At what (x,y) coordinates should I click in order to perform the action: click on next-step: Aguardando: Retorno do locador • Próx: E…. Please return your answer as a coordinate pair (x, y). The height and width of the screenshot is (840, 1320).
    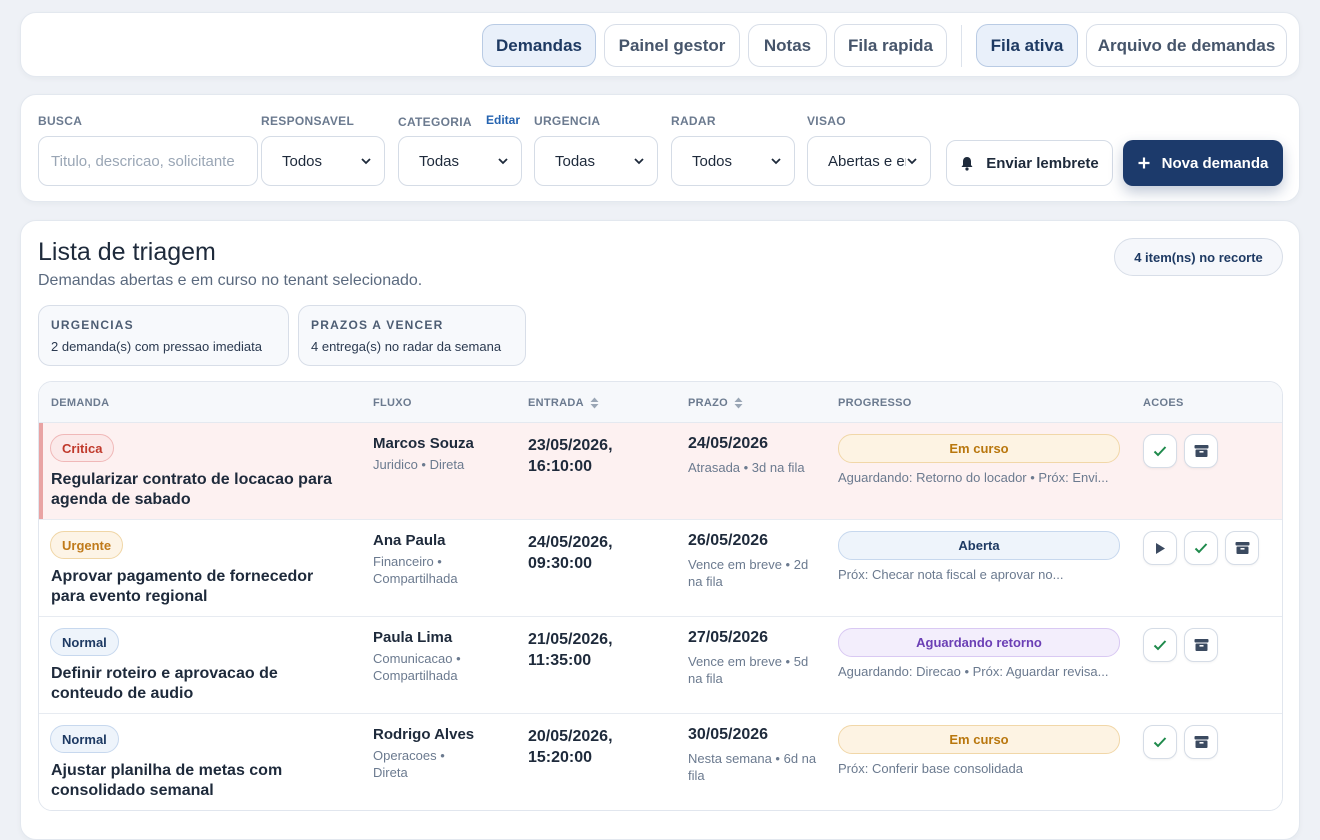
    Looking at the image, I should click on (973, 477).